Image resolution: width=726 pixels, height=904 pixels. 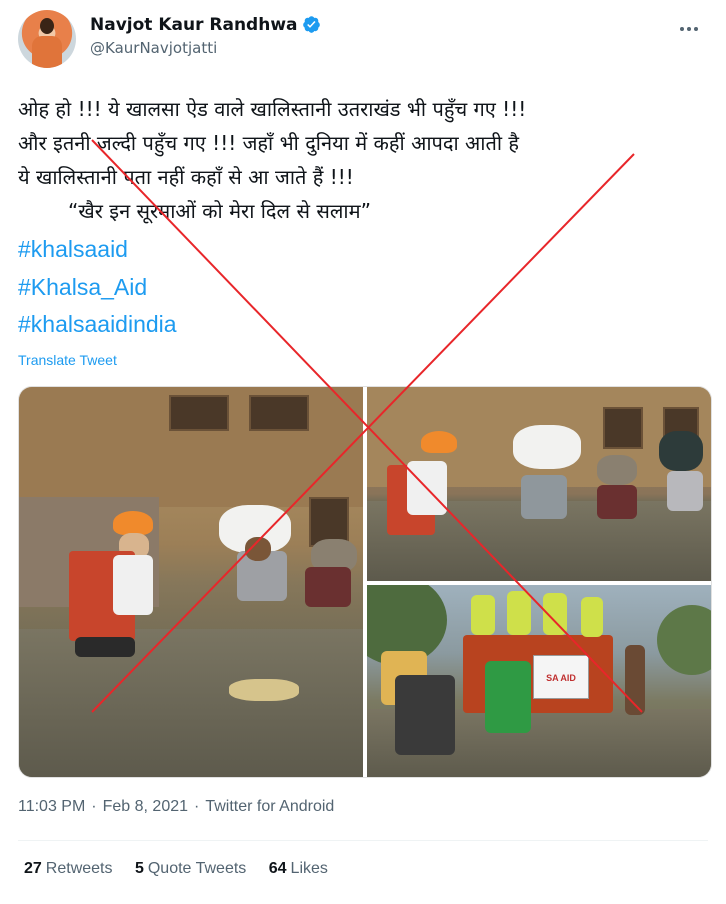 I want to click on hashtag-link: #khalsaaidindia, so click(x=97, y=324).